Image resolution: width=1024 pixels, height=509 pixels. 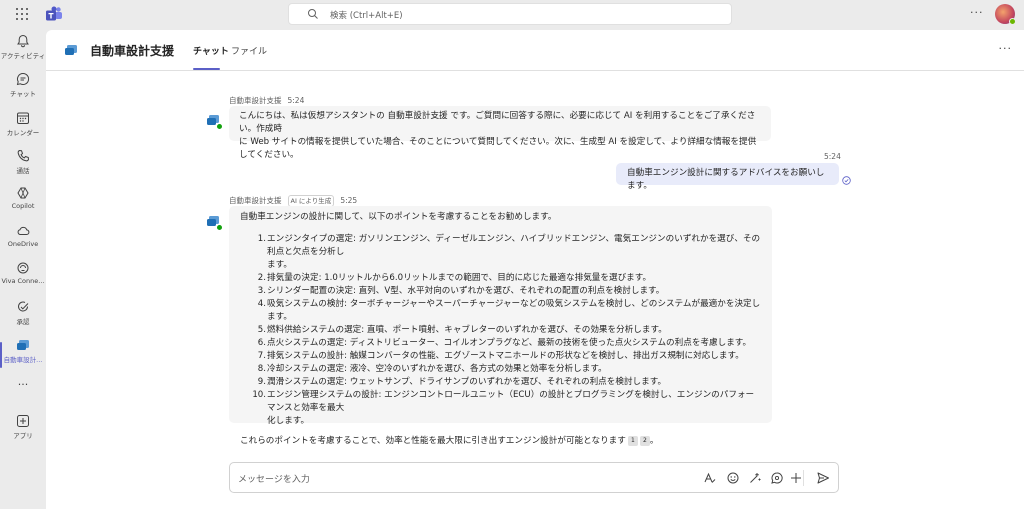 I want to click on tab-files: ファイル, so click(x=249, y=50).